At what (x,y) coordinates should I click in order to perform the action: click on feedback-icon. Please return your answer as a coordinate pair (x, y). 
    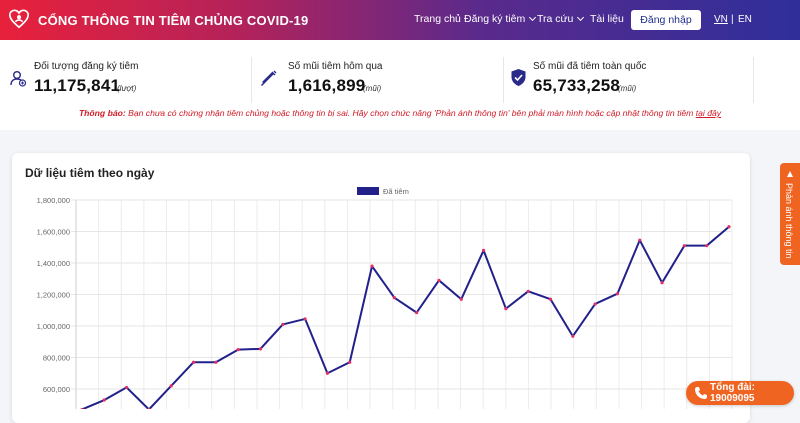
    Looking at the image, I should click on (790, 174).